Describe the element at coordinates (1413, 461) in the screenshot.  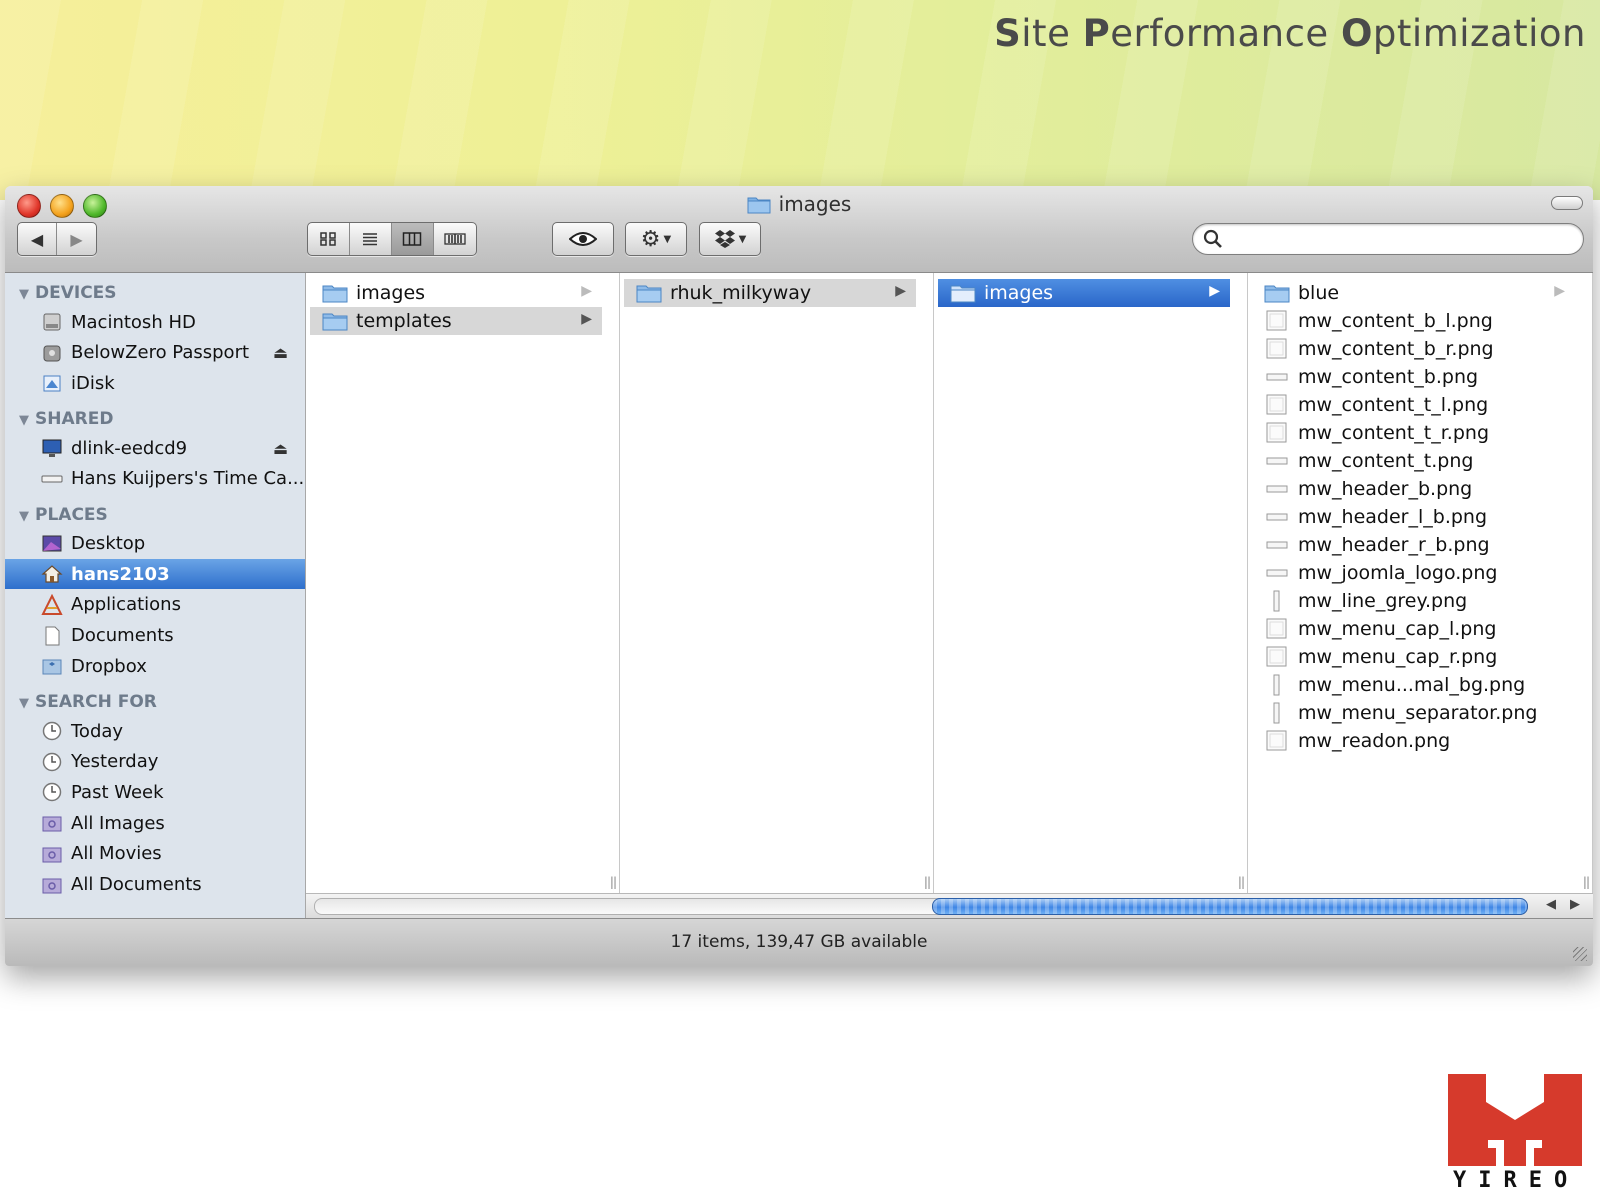
I see `file-item: mw_content_t.png` at that location.